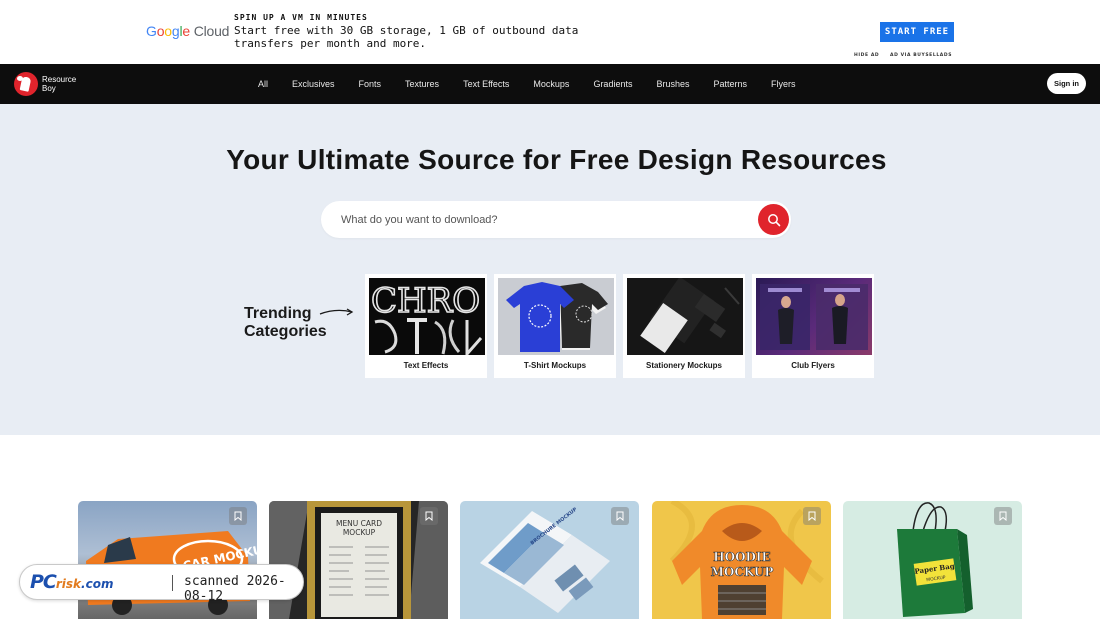  What do you see at coordinates (555, 365) in the screenshot?
I see `category-label: T-Shirt Mockups` at bounding box center [555, 365].